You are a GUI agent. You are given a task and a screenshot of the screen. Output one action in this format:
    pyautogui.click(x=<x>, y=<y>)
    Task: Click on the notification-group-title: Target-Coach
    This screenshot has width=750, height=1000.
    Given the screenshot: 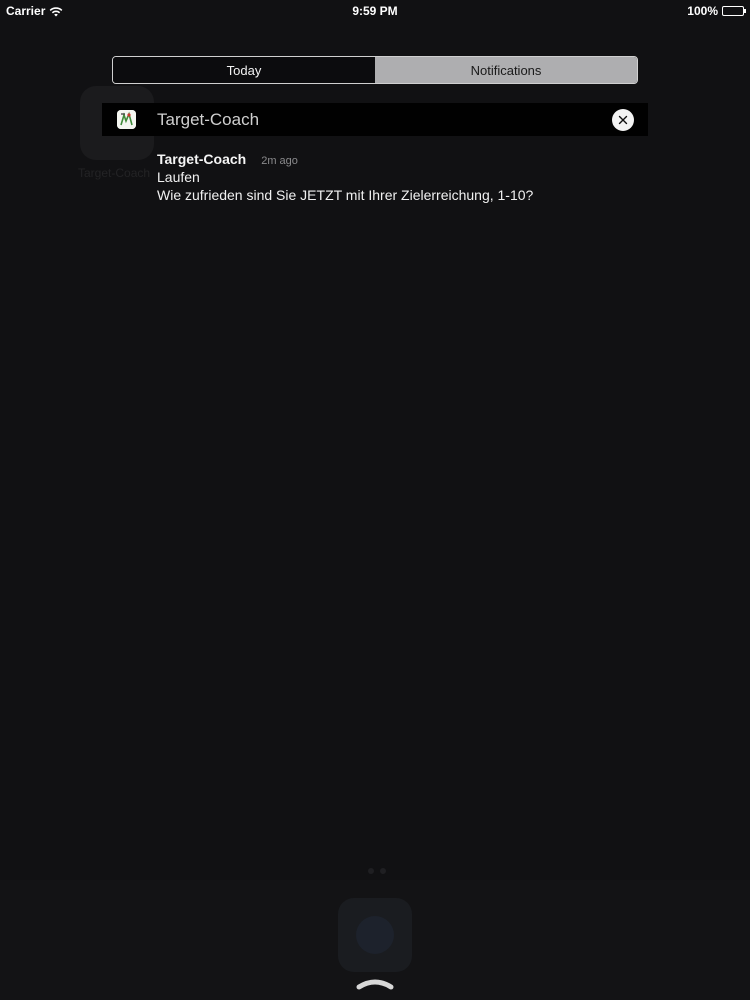 What is the action you would take?
    pyautogui.click(x=208, y=119)
    